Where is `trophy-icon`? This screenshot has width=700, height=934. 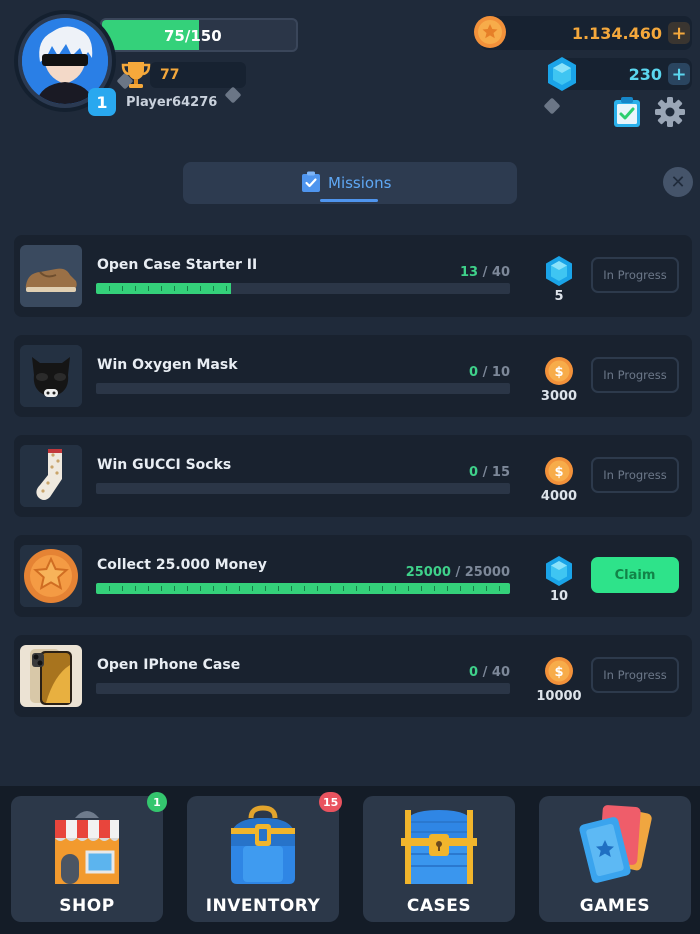 trophy-icon is located at coordinates (136, 75).